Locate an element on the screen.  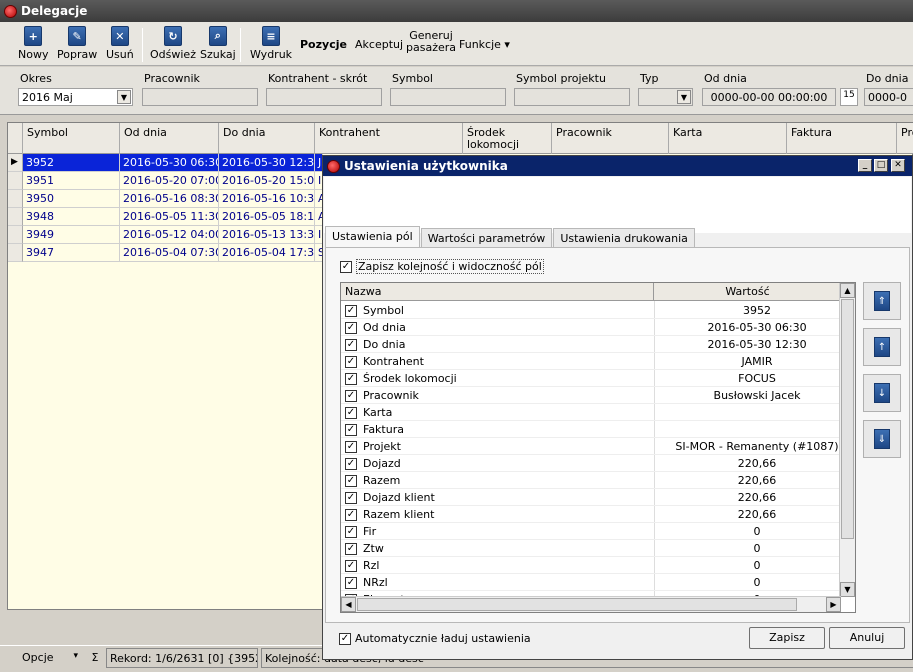
move-bottom-button: ⇓ is located at coordinates (882, 439).